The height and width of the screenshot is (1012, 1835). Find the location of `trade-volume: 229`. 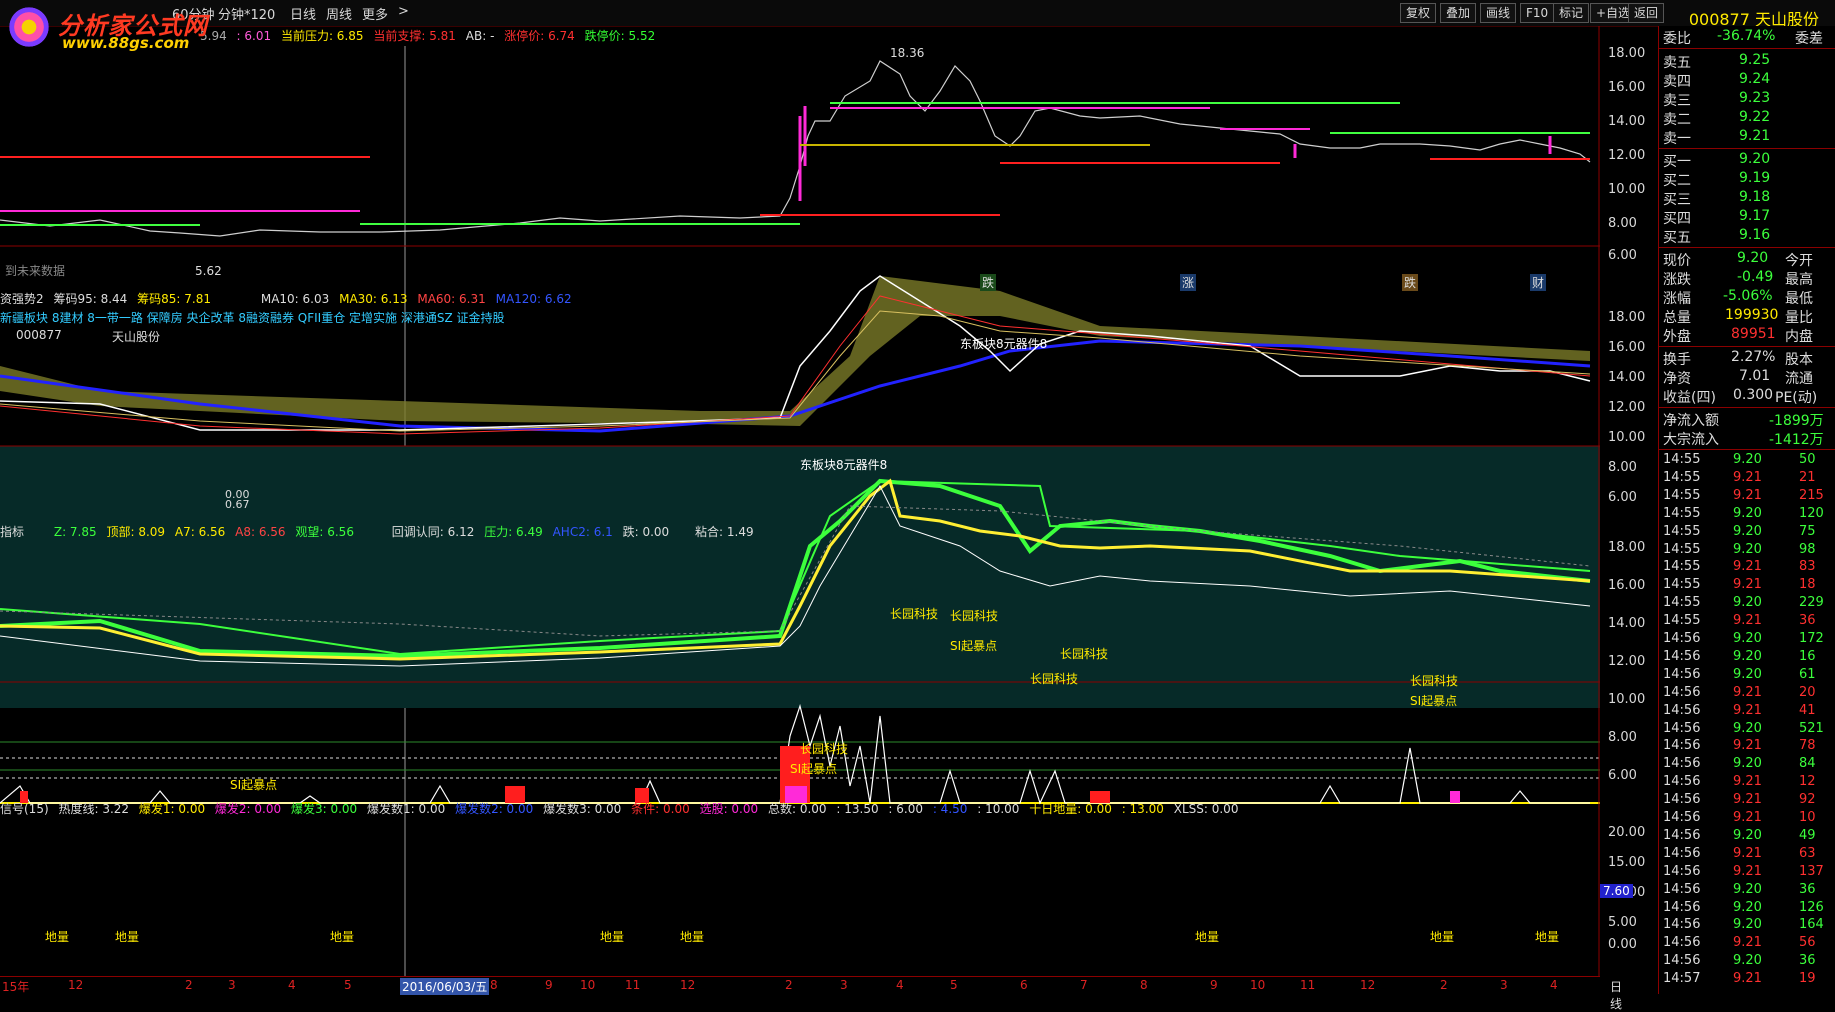

trade-volume: 229 is located at coordinates (1811, 603).